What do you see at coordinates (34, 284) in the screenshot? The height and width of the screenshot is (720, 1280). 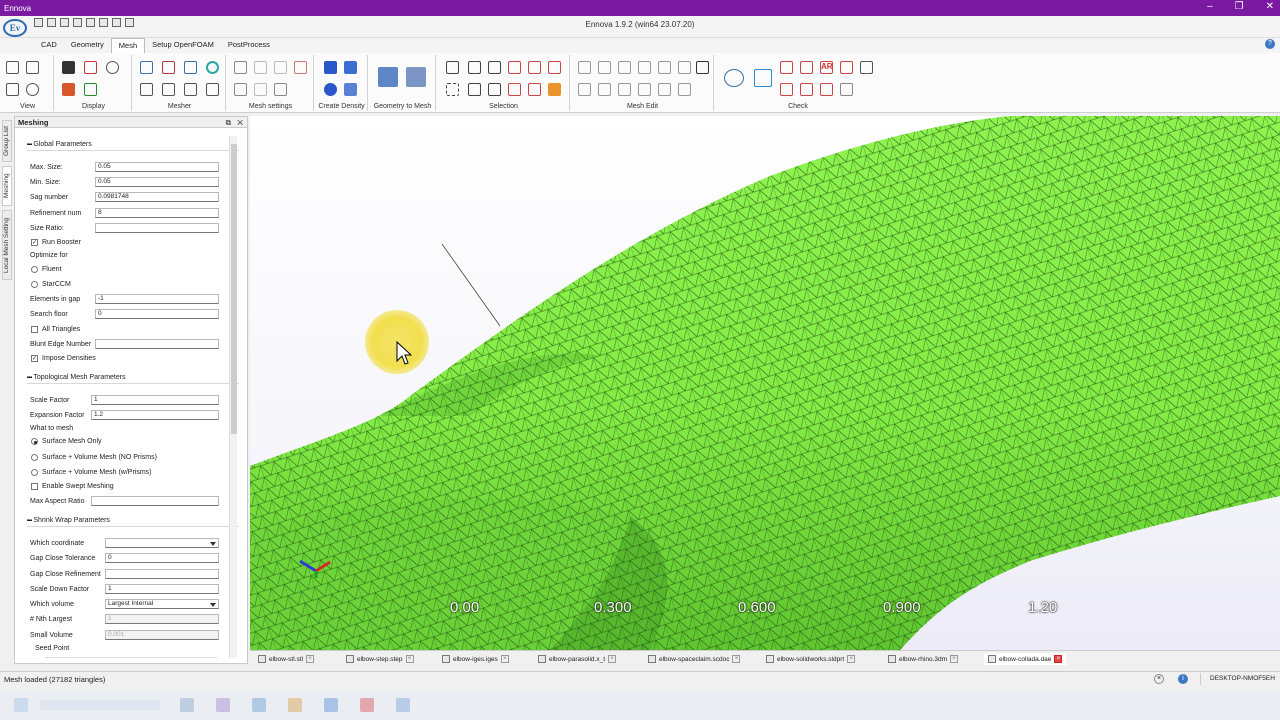 I see `starccm-radio` at bounding box center [34, 284].